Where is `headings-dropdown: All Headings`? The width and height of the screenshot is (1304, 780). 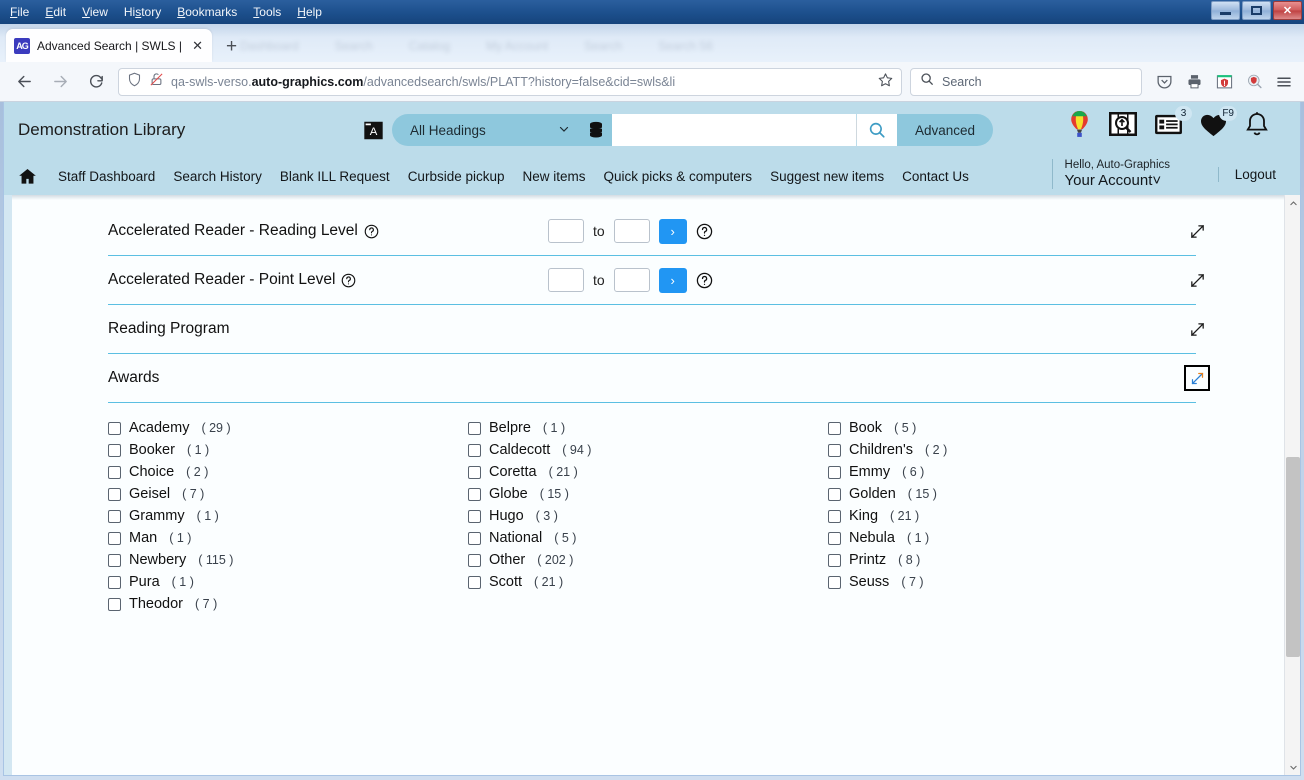 headings-dropdown: All Headings is located at coordinates (486, 130).